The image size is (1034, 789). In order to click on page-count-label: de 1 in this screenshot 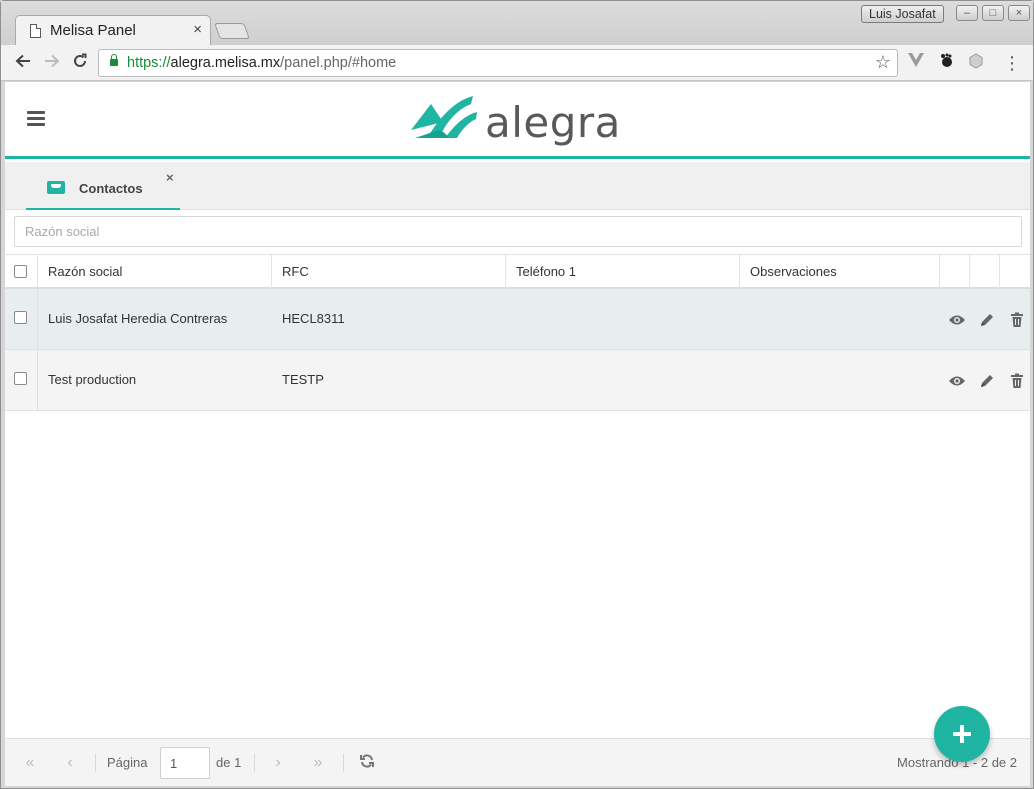, I will do `click(229, 762)`.